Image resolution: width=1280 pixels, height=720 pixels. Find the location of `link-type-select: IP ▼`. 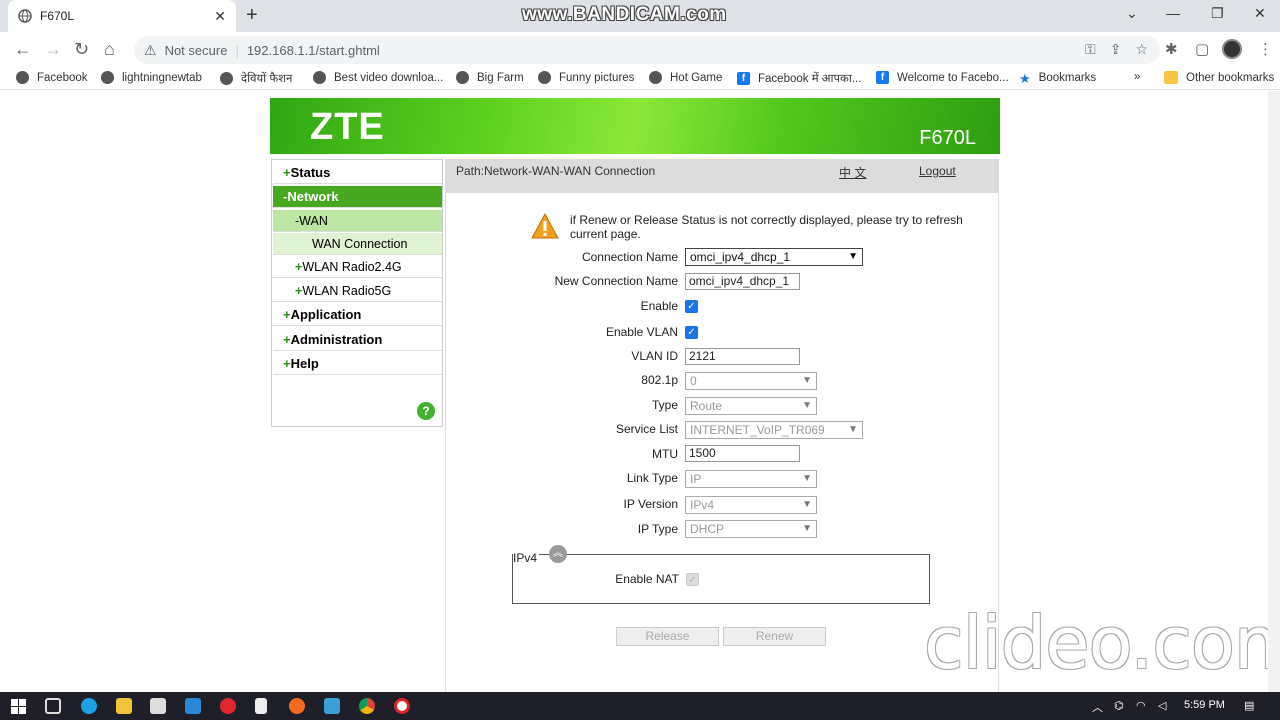

link-type-select: IP ▼ is located at coordinates (751, 479).